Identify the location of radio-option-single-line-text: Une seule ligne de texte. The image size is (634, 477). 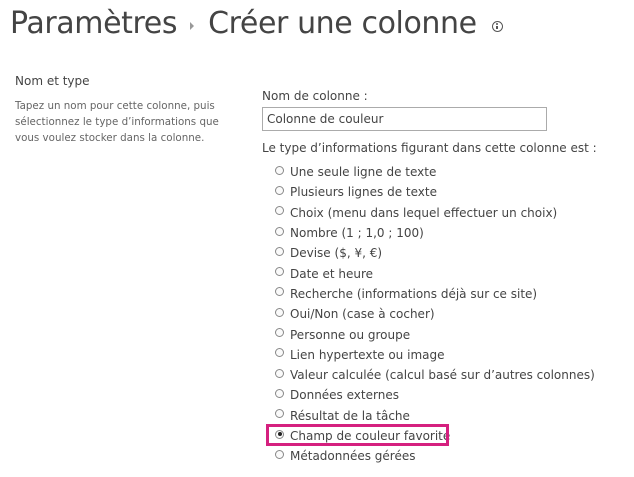
(448, 172).